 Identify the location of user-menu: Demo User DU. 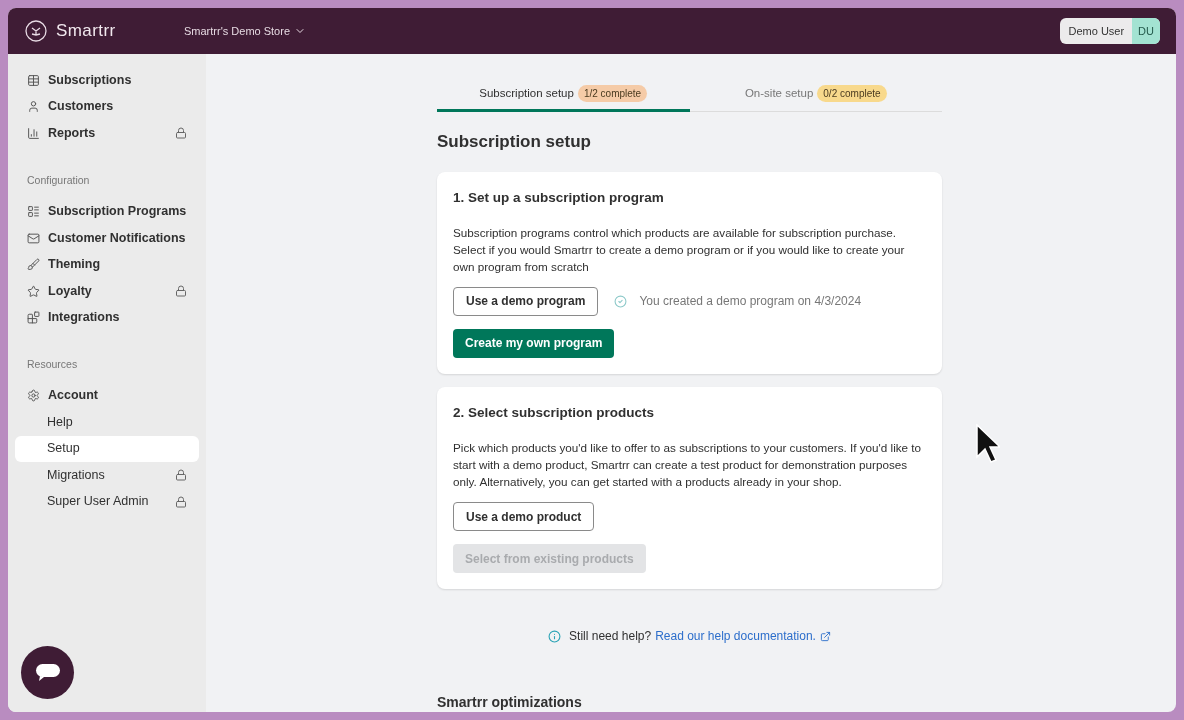
(1110, 31).